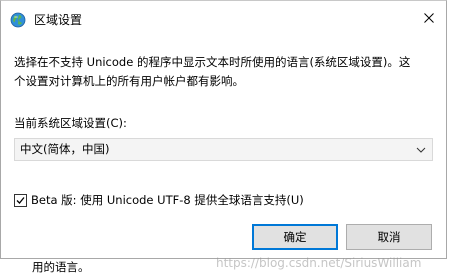  What do you see at coordinates (389, 237) in the screenshot?
I see `cancel-button: 取消` at bounding box center [389, 237].